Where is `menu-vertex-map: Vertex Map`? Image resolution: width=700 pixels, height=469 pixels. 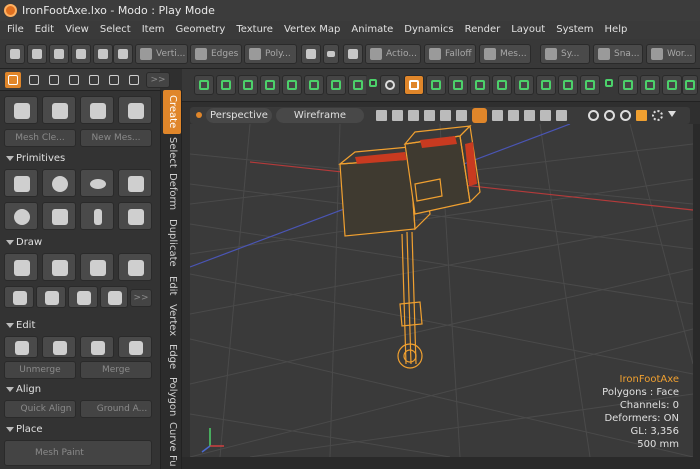
menu-vertex-map: Vertex Map is located at coordinates (310, 30).